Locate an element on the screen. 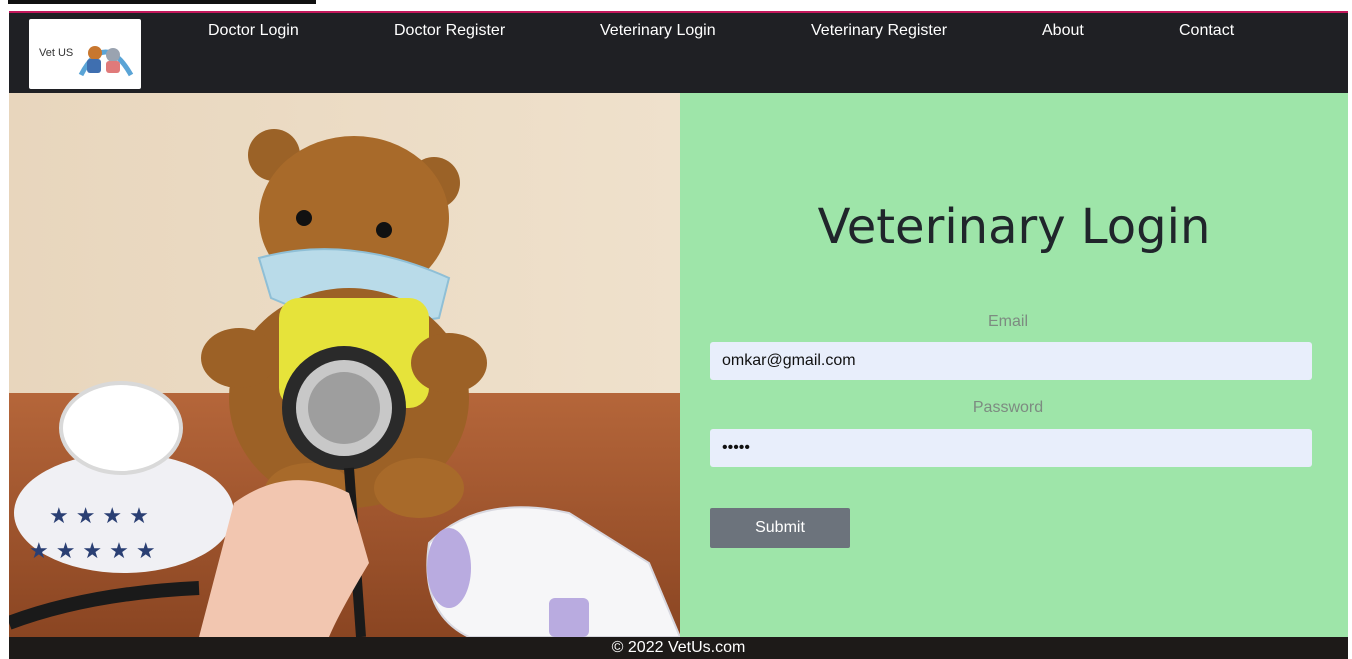  nav-veterinary-register: Veterinary Register is located at coordinates (879, 31).